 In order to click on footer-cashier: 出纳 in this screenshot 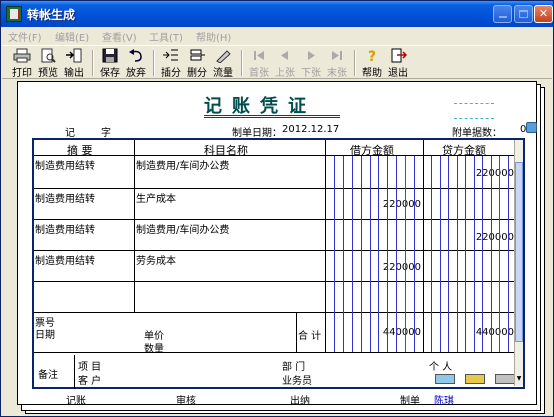, I will do `click(300, 401)`.